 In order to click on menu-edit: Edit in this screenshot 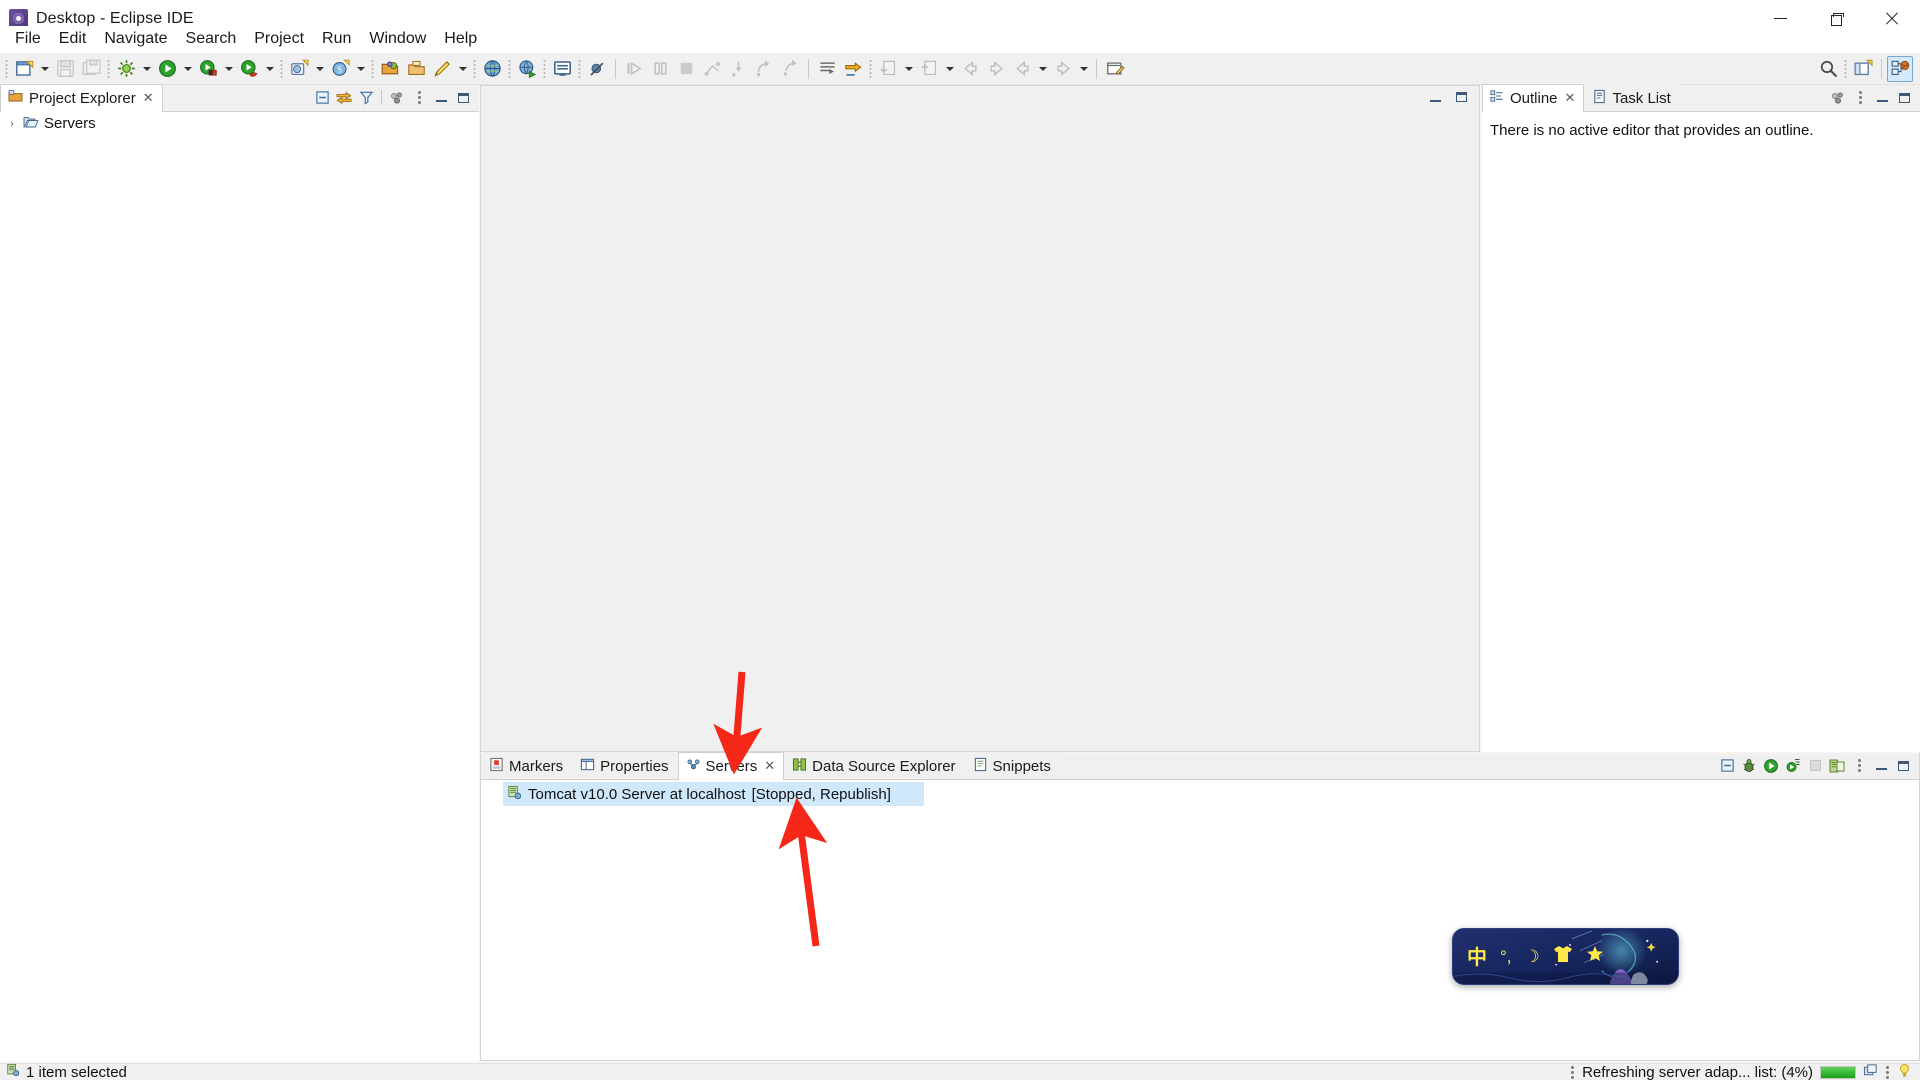, I will do `click(73, 39)`.